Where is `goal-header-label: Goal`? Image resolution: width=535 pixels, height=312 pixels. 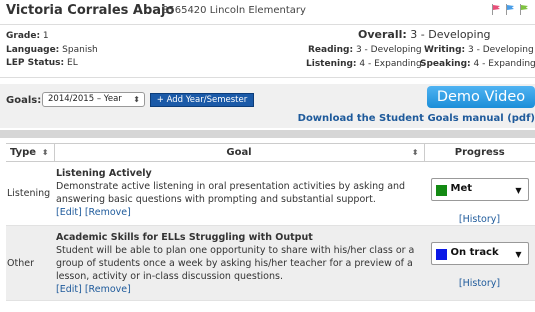 goal-header-label: Goal is located at coordinates (239, 152).